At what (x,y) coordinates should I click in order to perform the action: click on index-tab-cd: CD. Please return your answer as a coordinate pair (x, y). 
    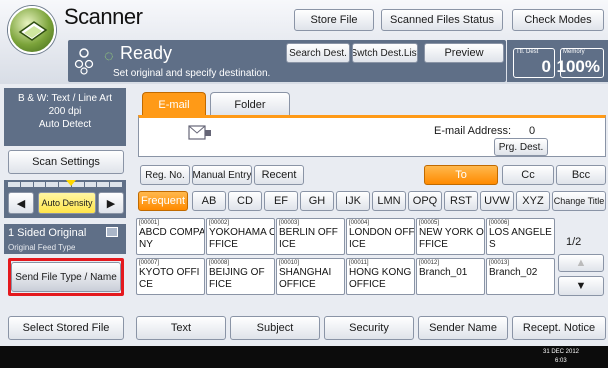
    Looking at the image, I should click on (245, 201).